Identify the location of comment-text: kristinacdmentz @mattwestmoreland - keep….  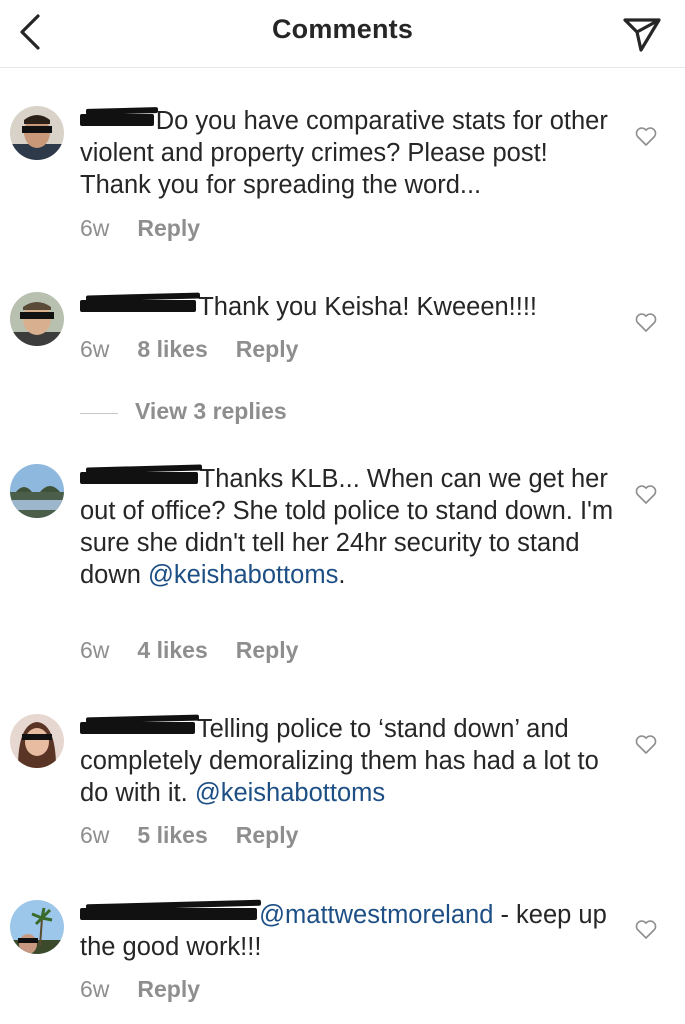
(350, 931).